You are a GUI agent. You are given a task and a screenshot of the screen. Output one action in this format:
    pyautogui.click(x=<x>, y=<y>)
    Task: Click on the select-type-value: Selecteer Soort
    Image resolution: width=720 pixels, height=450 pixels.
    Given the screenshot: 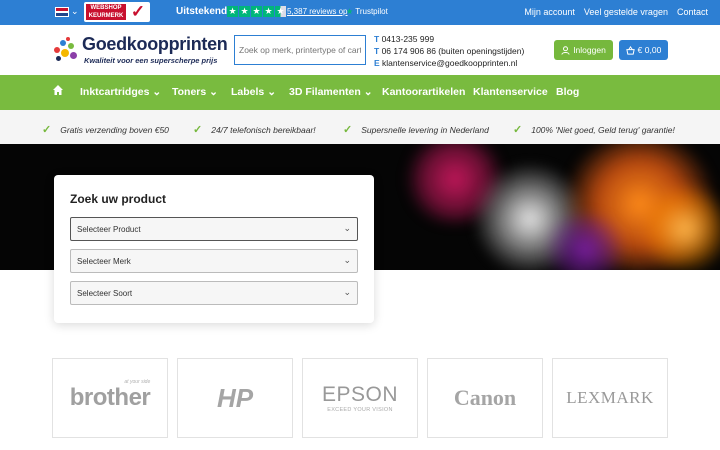 What is the action you would take?
    pyautogui.click(x=105, y=293)
    